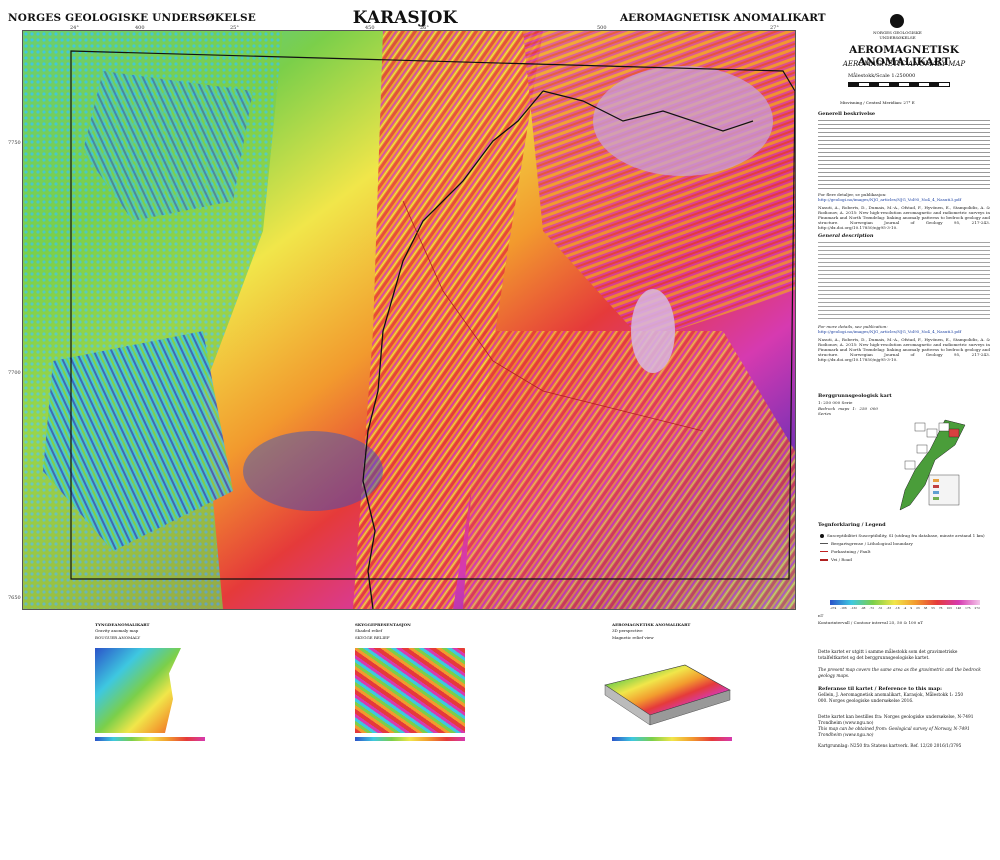 The image size is (1000, 860). Describe the element at coordinates (14, 373) in the screenshot. I see `coord-left-2: 7700` at that location.